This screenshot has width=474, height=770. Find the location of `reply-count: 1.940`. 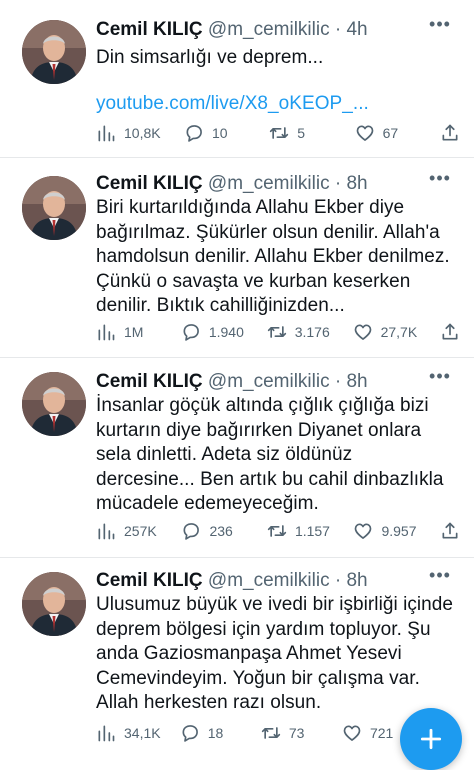

reply-count: 1.940 is located at coordinates (226, 332).